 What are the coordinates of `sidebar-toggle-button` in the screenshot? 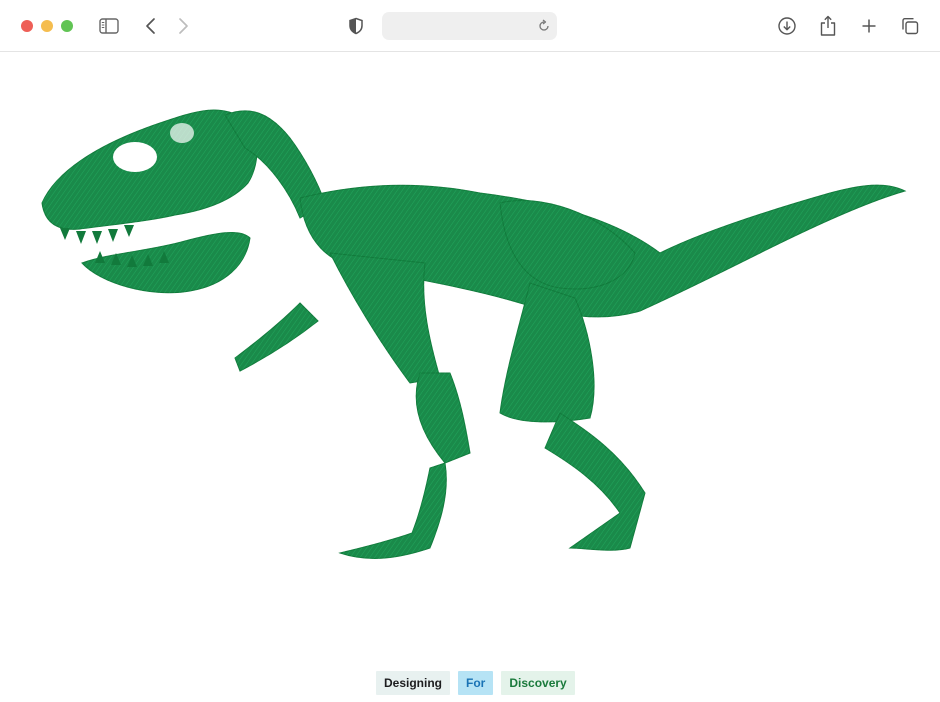 It's located at (109, 26).